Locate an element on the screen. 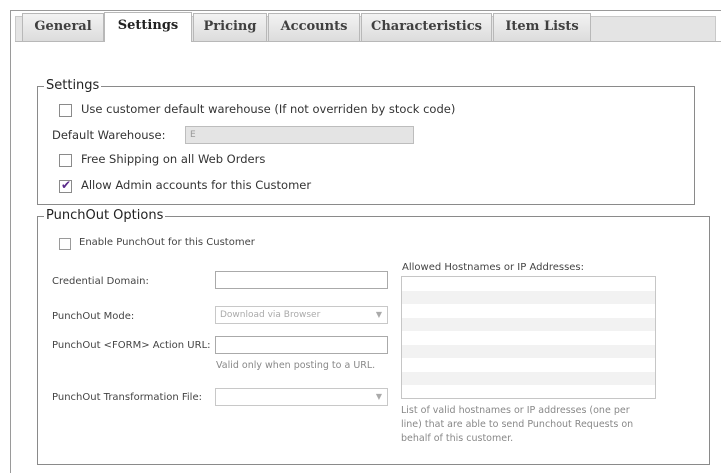 The width and height of the screenshot is (721, 473). form-action-url-input is located at coordinates (301, 345).